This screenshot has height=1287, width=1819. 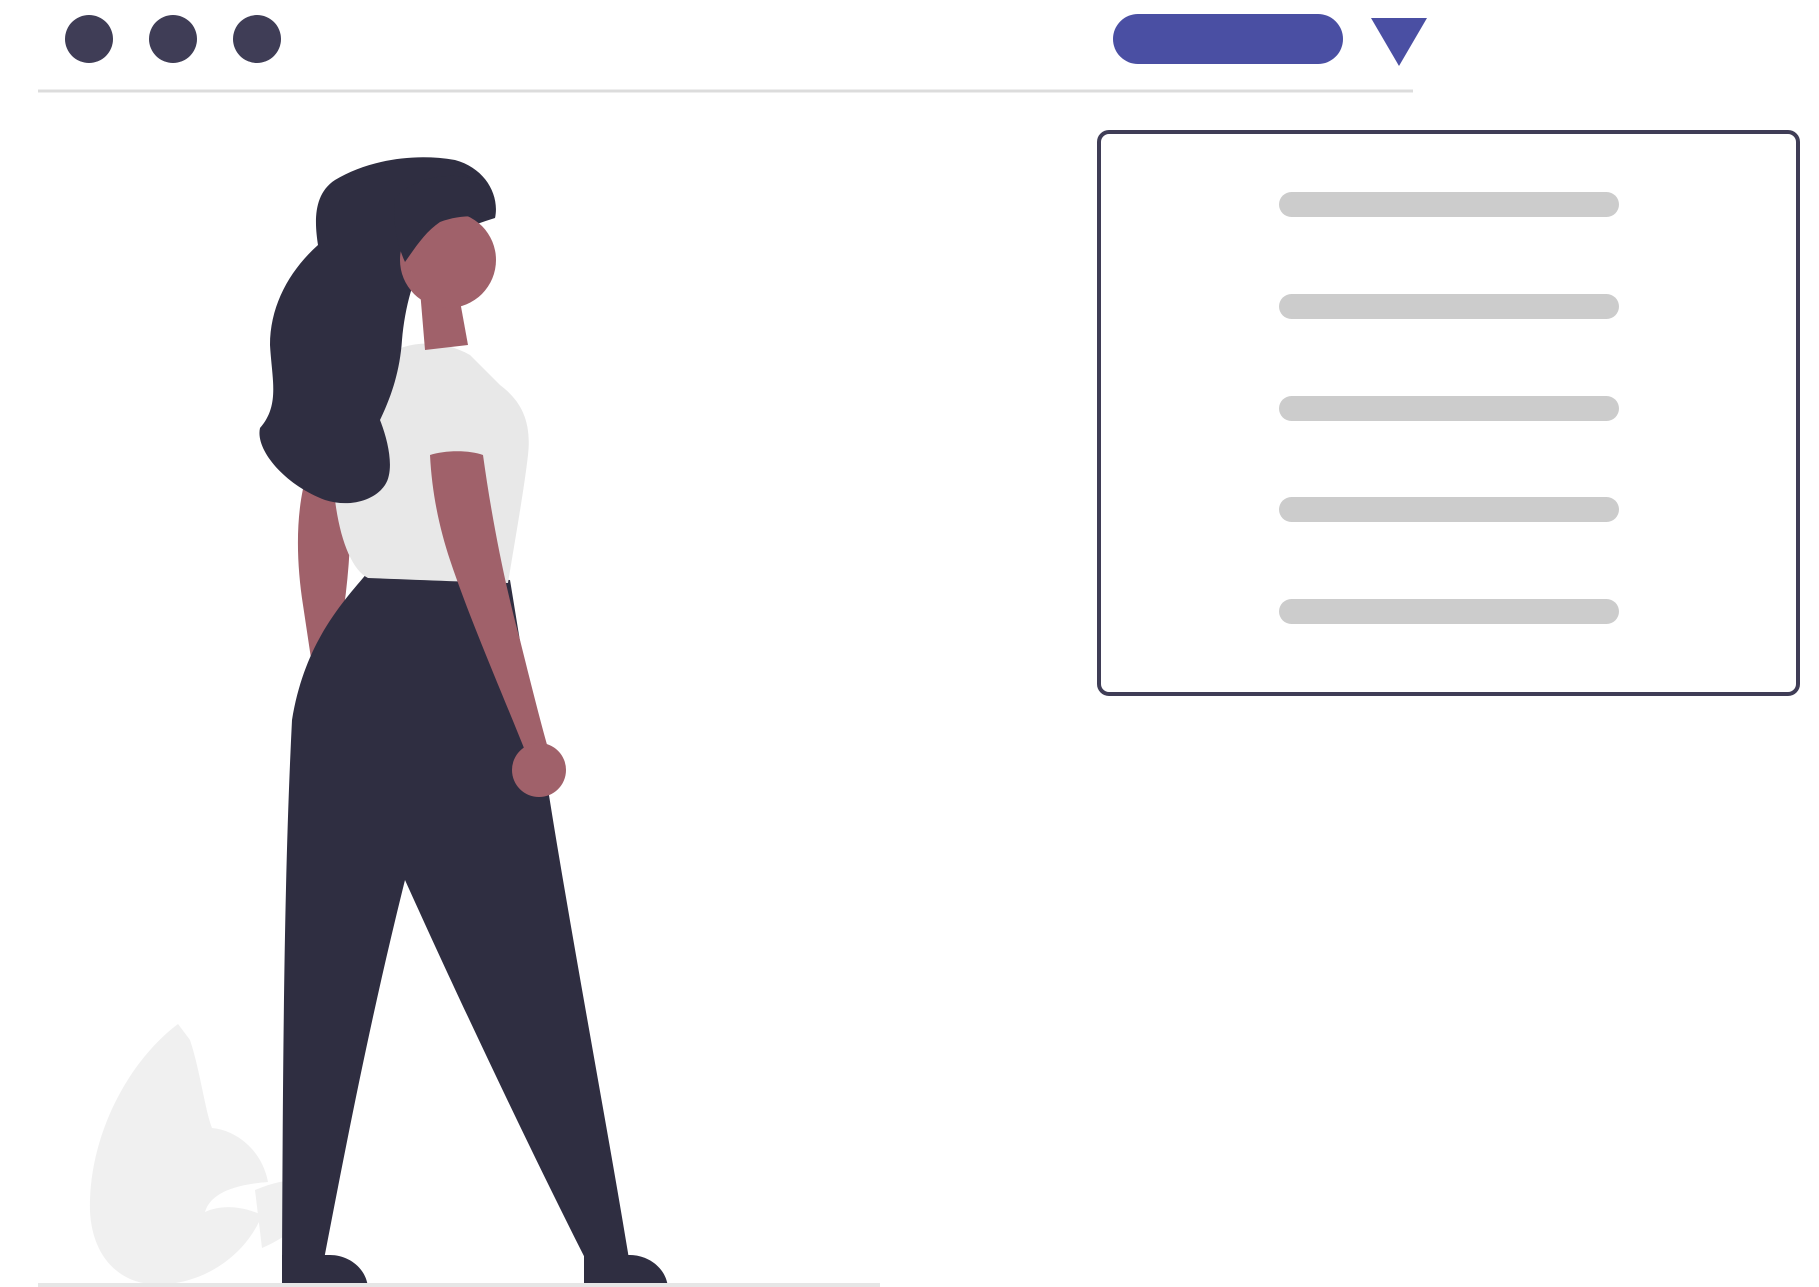 I want to click on window-controls, so click(x=173, y=39).